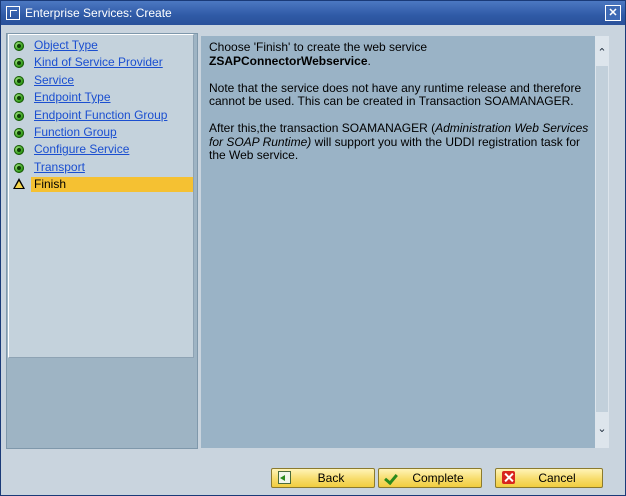 The image size is (626, 496). I want to click on step-label: Transport, so click(59, 167).